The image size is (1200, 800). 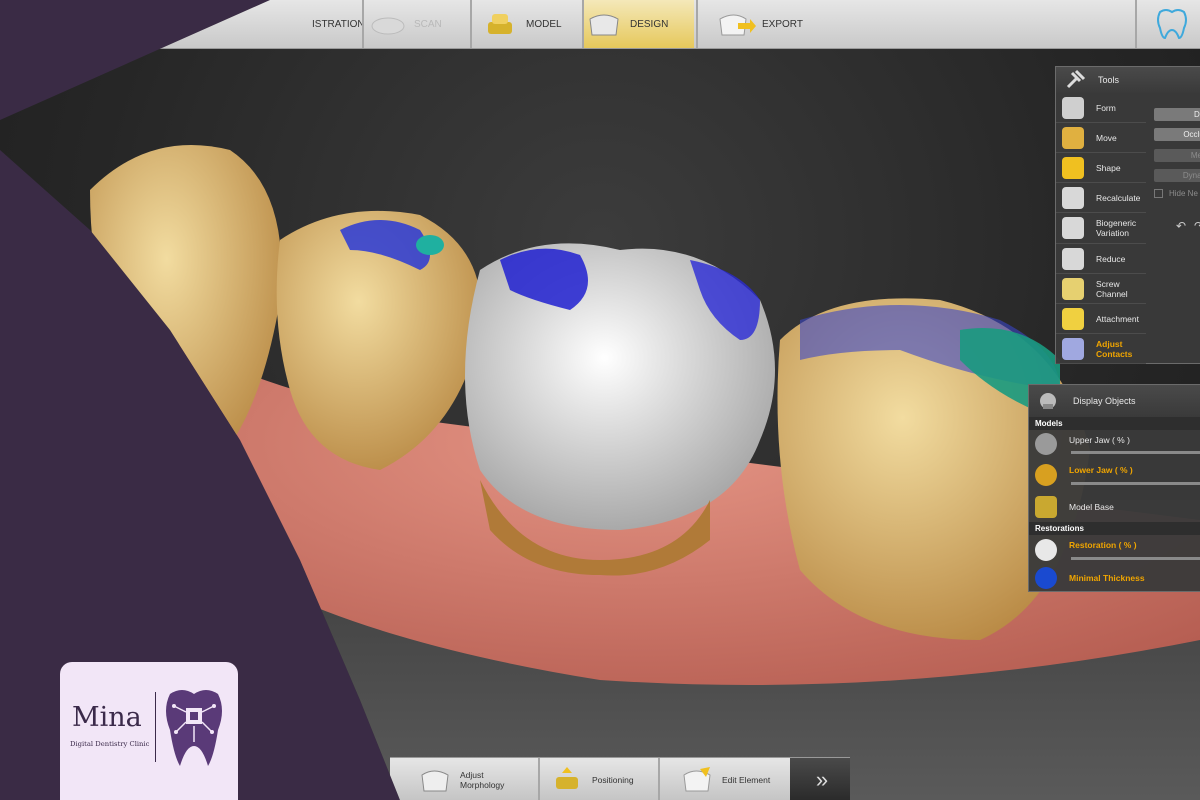 I want to click on tool-biogeneric-variation: Biogeneric Variation, so click(x=1101, y=228).